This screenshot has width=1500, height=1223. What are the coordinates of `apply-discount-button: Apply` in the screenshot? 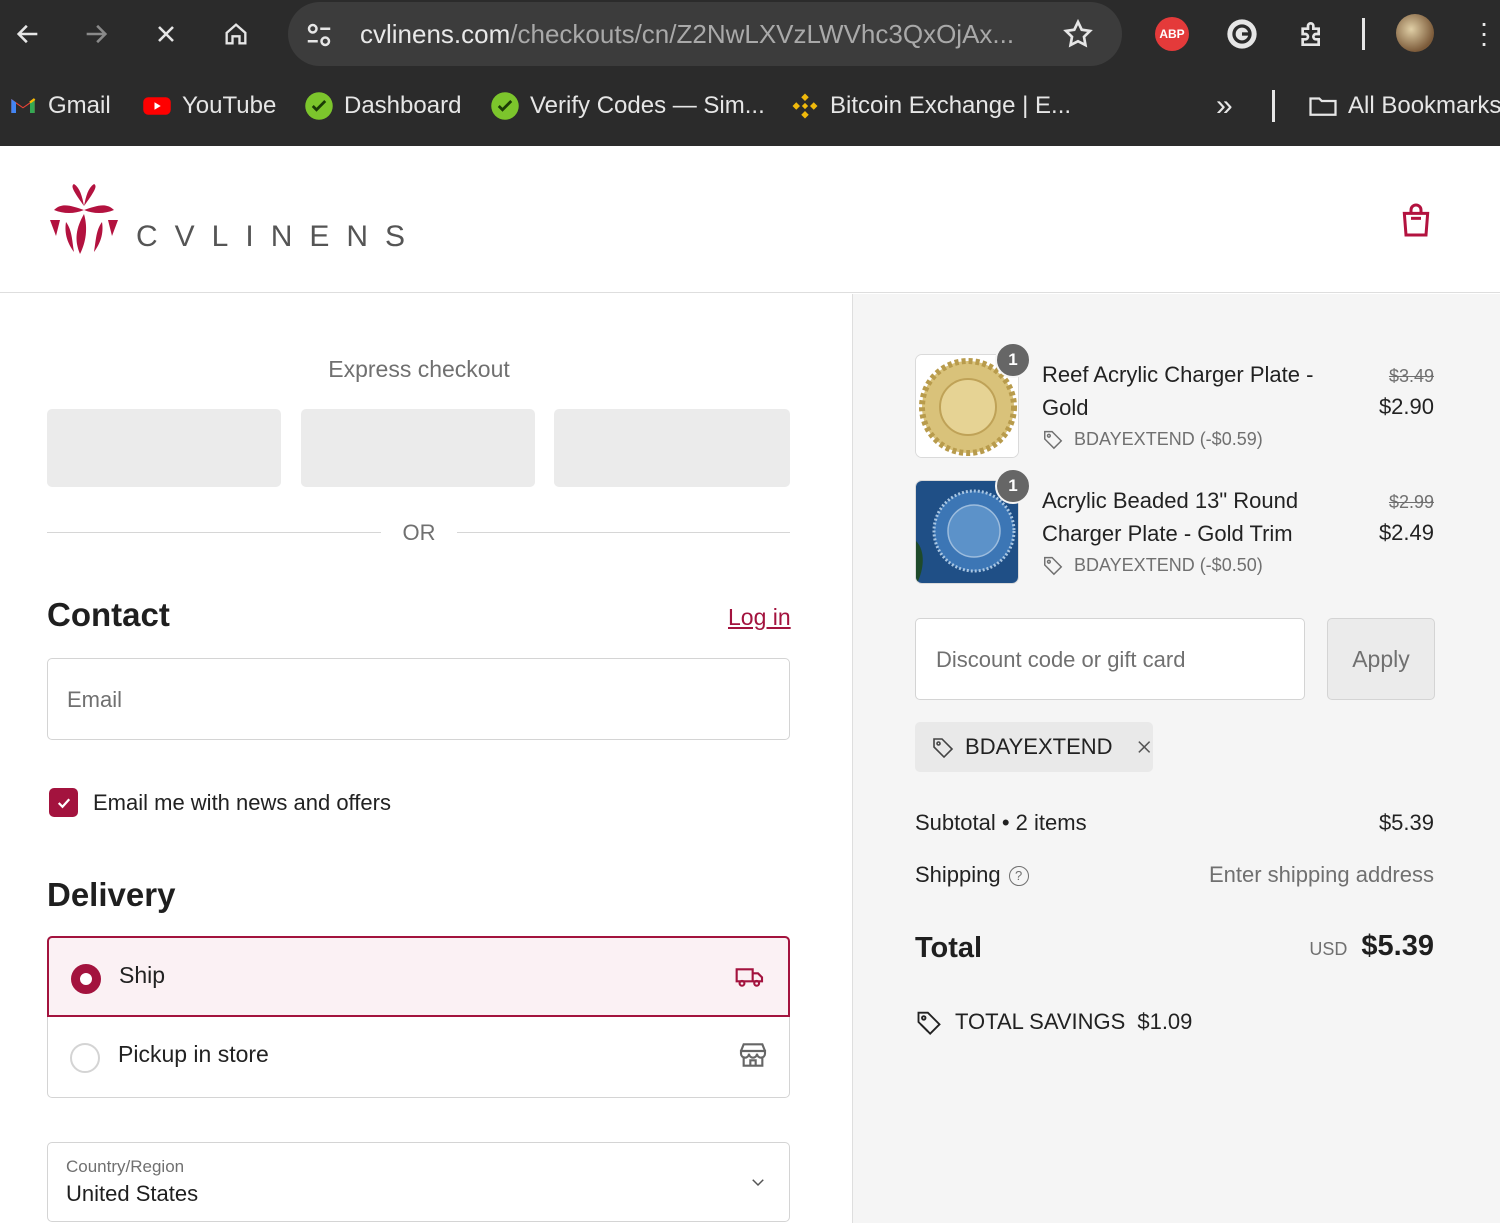 It's located at (1381, 659).